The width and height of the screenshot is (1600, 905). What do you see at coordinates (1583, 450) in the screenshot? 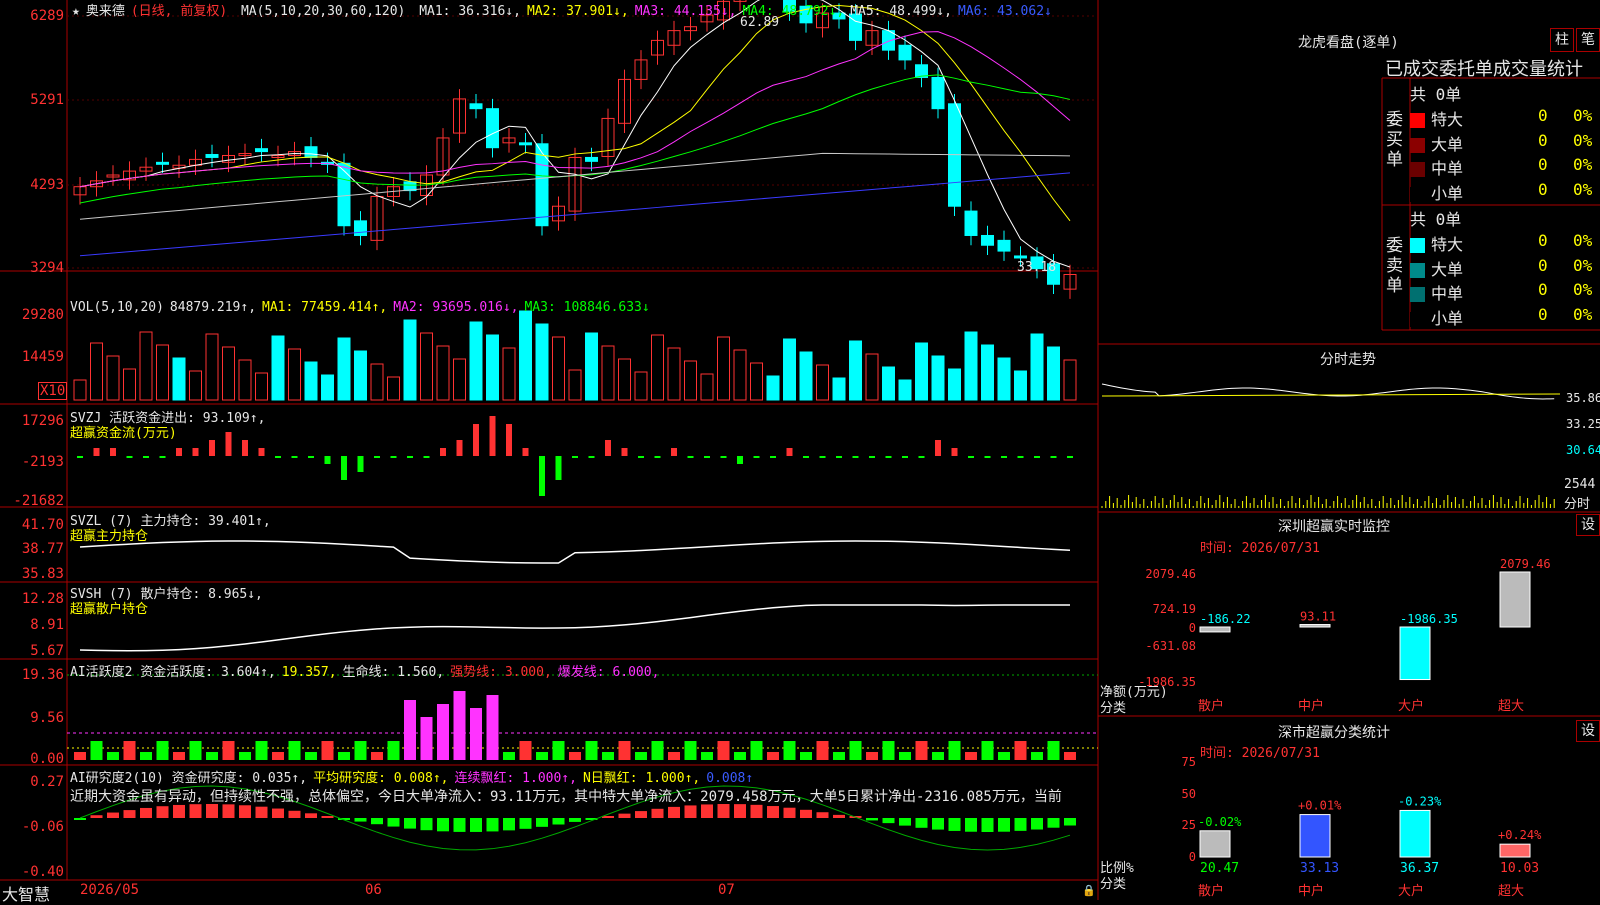
I see `intraday-price-label: 30.64` at bounding box center [1583, 450].